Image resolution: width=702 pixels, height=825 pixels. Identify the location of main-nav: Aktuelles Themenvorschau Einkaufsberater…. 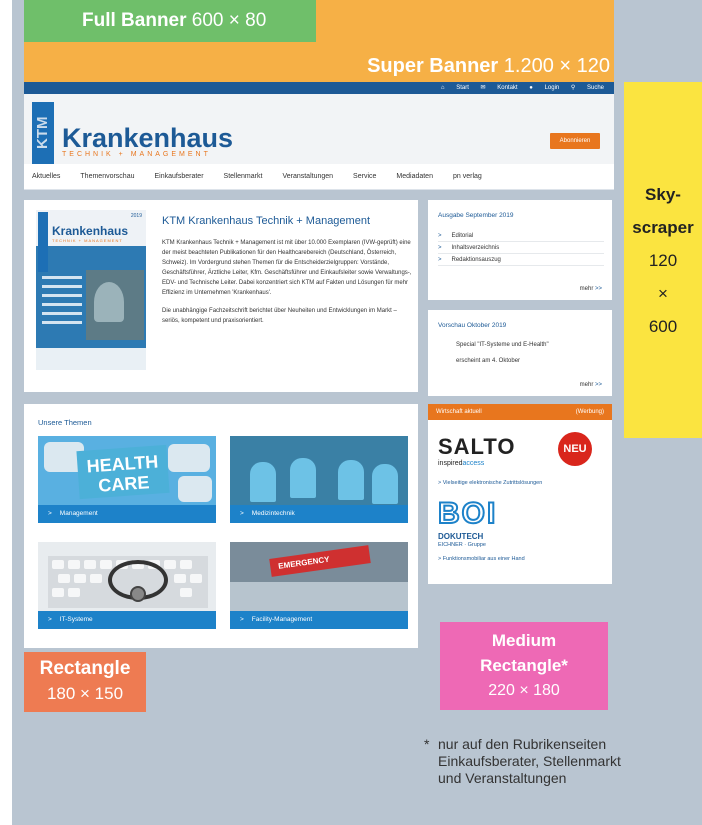
(319, 177).